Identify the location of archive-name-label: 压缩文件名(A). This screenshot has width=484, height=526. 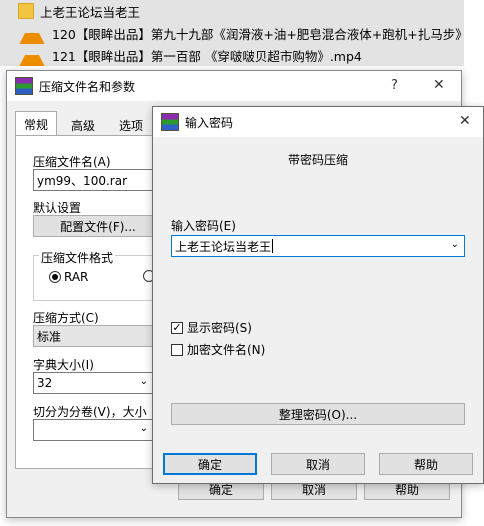
(72, 162).